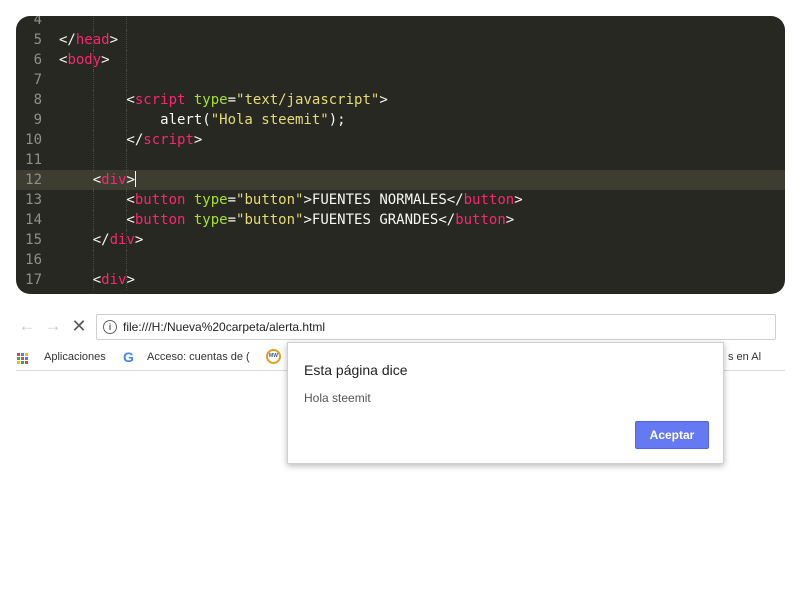 The image size is (801, 603). What do you see at coordinates (400, 80) in the screenshot?
I see `code-line: 7` at bounding box center [400, 80].